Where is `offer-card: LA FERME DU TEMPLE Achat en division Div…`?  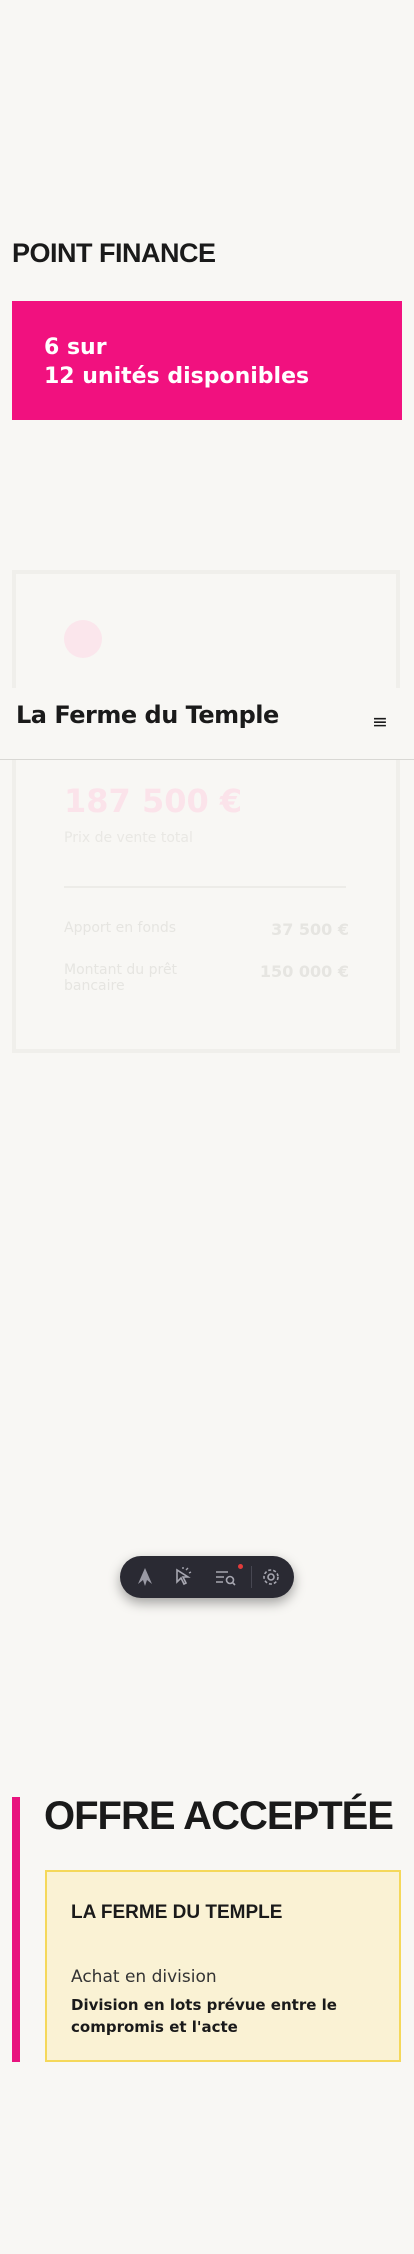
offer-card: LA FERME DU TEMPLE Achat en division Div… is located at coordinates (223, 1966).